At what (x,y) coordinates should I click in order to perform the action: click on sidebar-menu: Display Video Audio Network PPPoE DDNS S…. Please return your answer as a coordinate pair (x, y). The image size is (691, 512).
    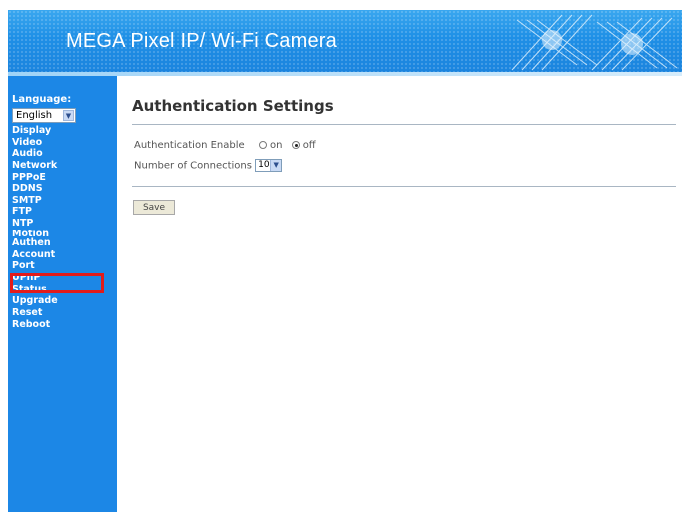
    Looking at the image, I should click on (62, 227).